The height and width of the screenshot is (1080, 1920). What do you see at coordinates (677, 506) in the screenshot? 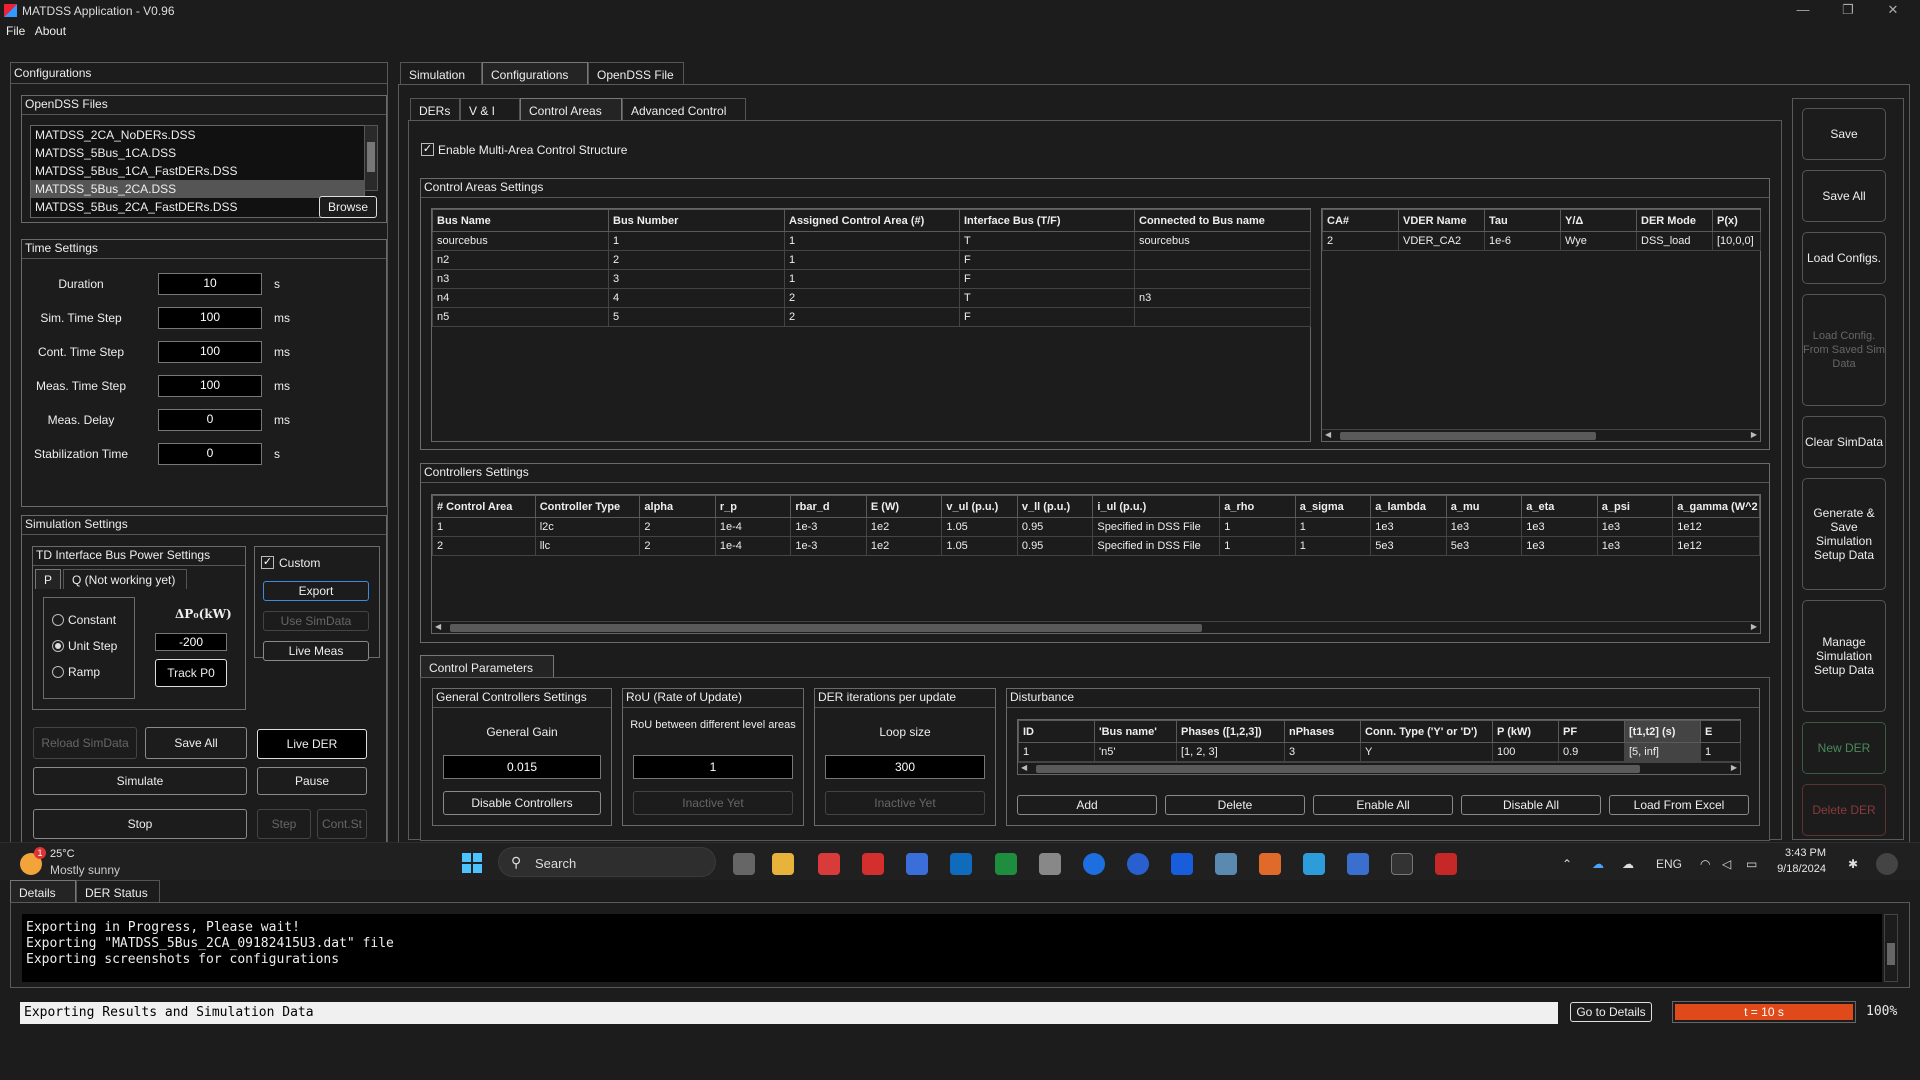
I see `column-header: alpha` at bounding box center [677, 506].